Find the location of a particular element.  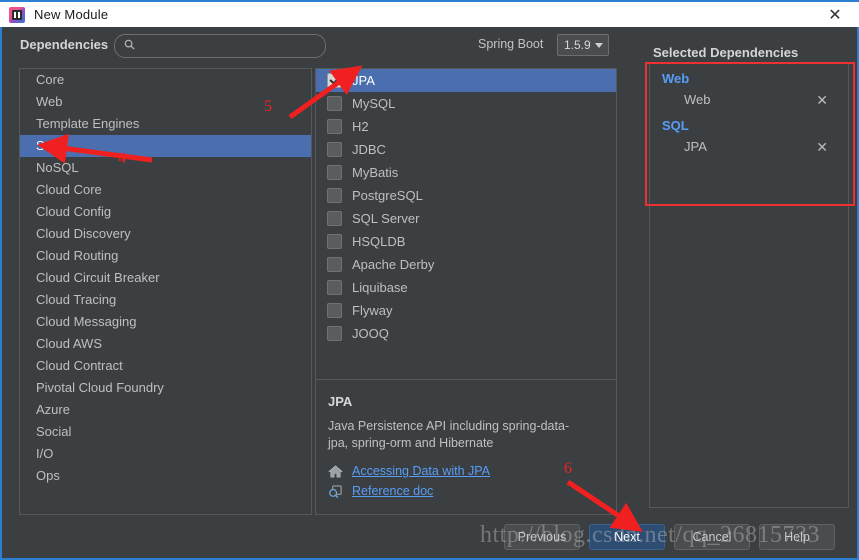

next-button: Next is located at coordinates (627, 537).